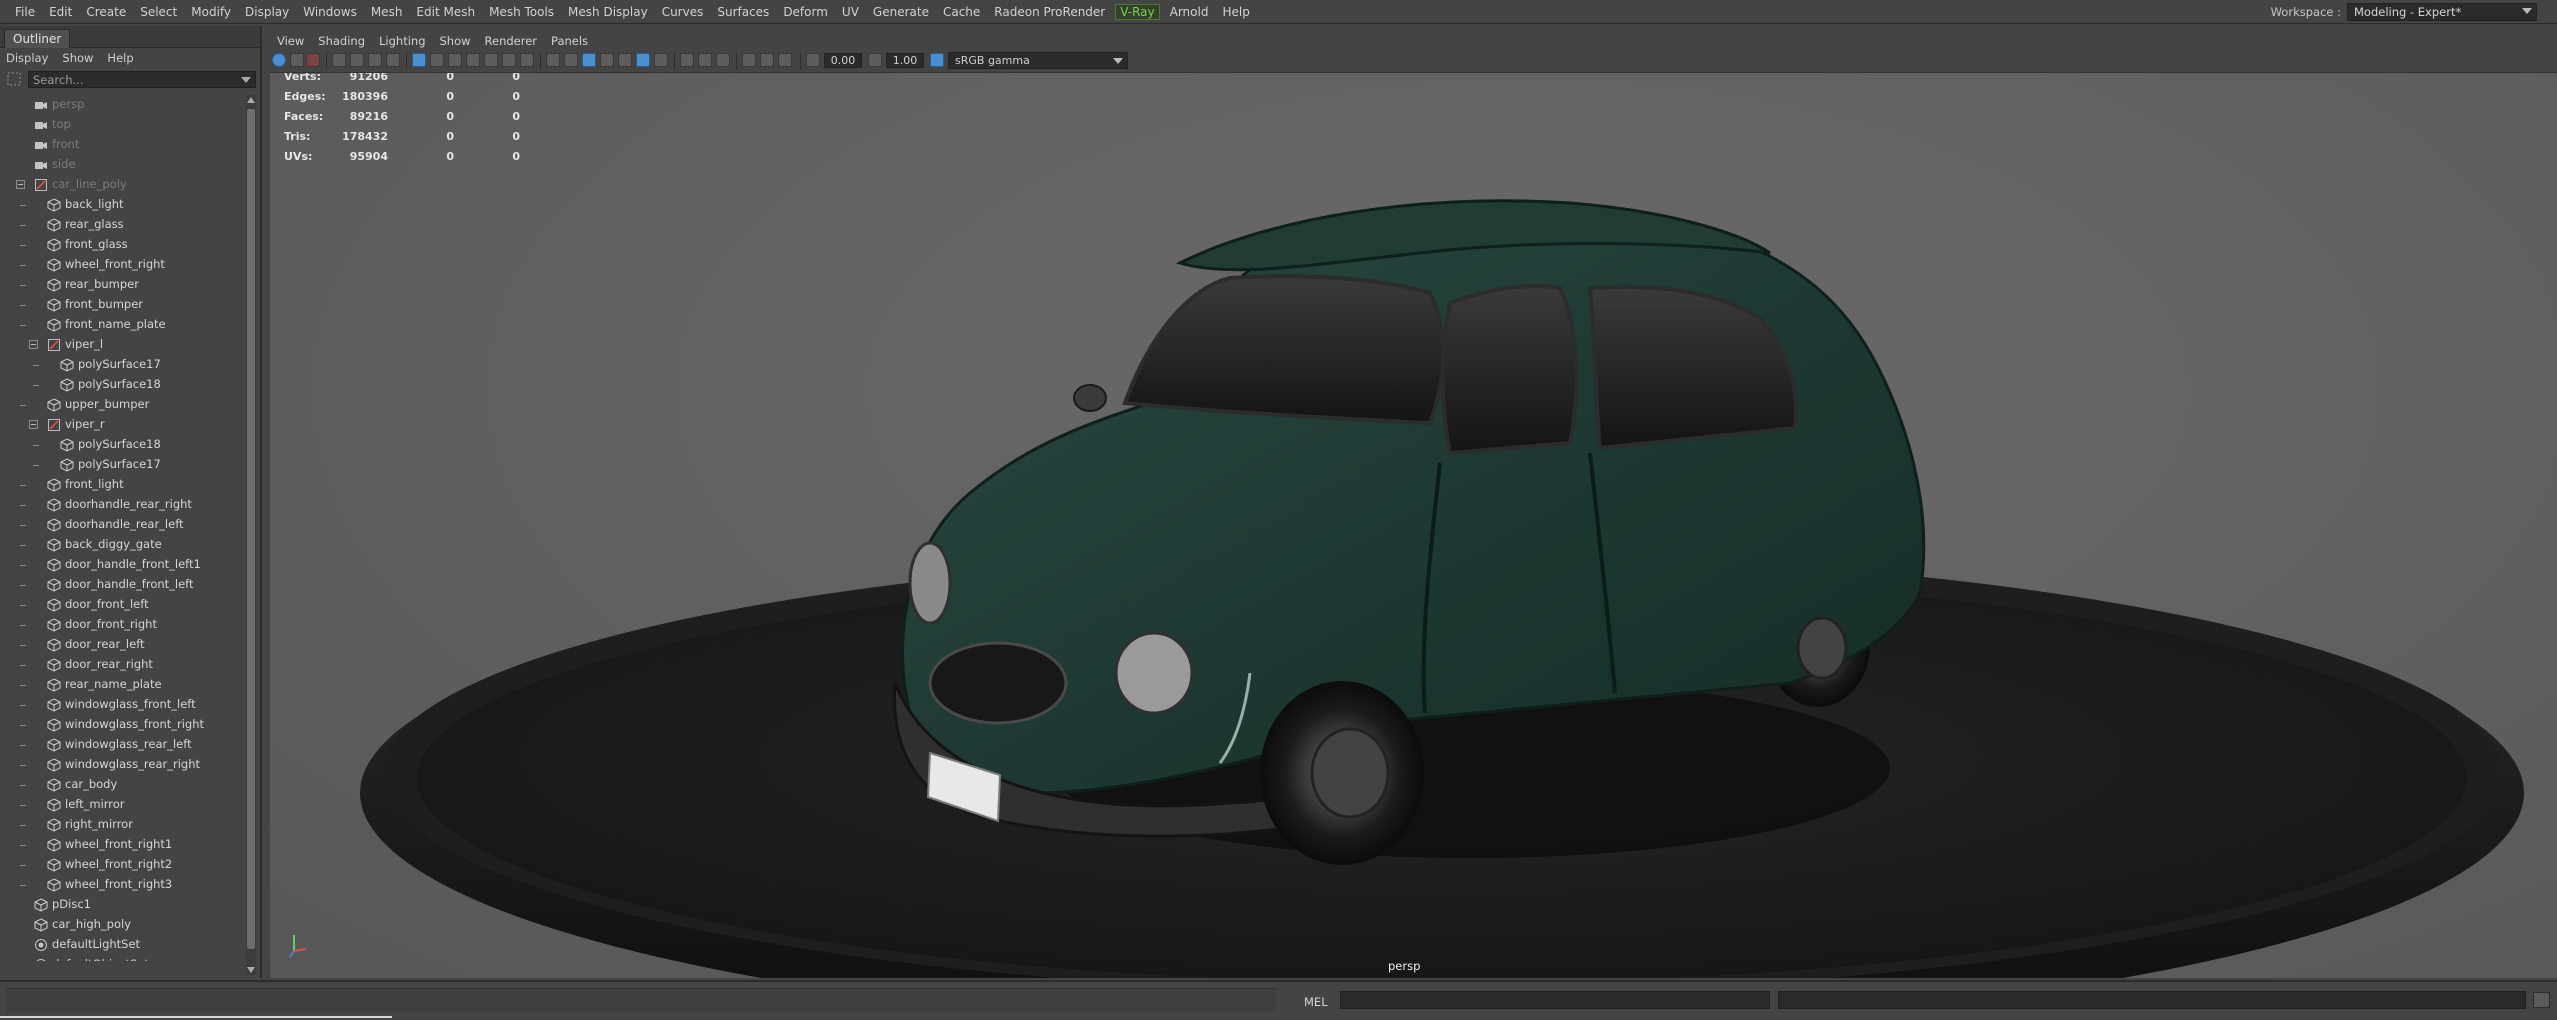 The image size is (2557, 1020). I want to click on safe-action-icon, so click(509, 60).